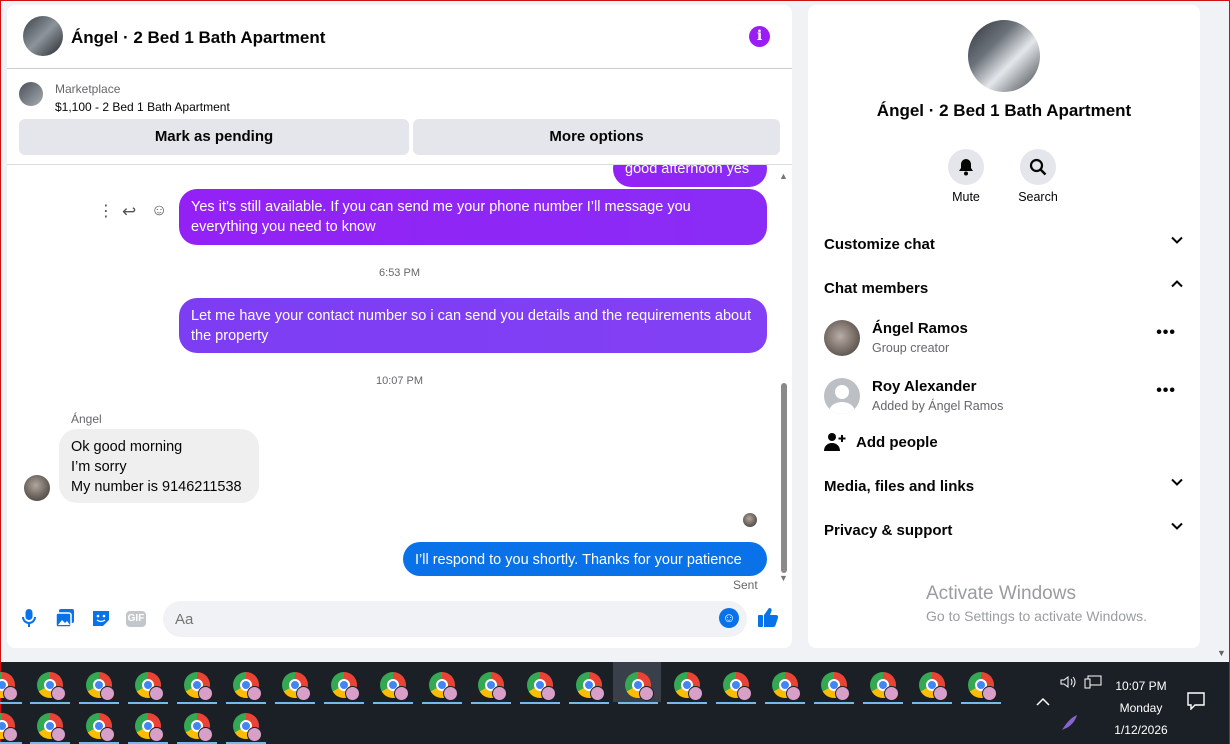 Image resolution: width=1230 pixels, height=744 pixels. I want to click on clock-time: 10:07 PM, so click(1141, 686).